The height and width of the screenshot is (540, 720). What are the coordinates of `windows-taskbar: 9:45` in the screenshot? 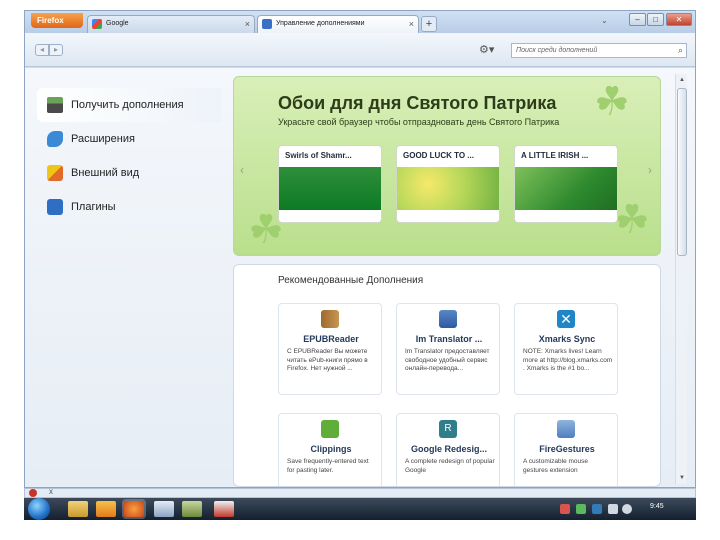 It's located at (360, 509).